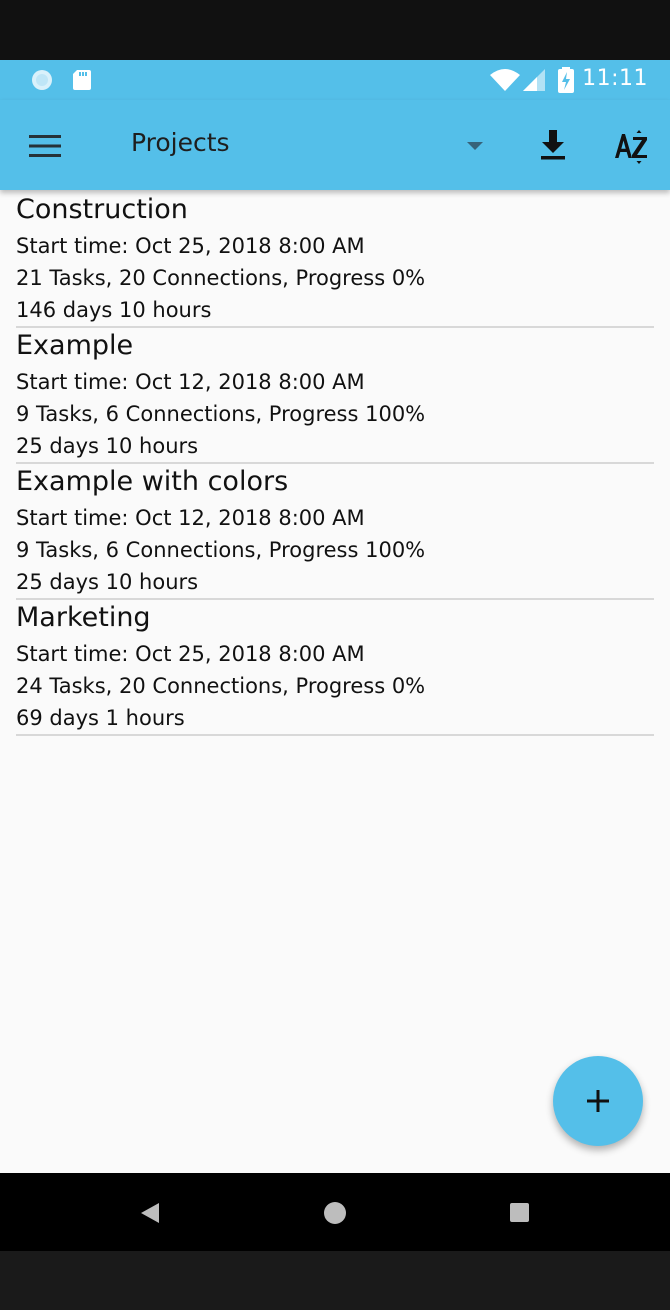  I want to click on menu-button, so click(45, 146).